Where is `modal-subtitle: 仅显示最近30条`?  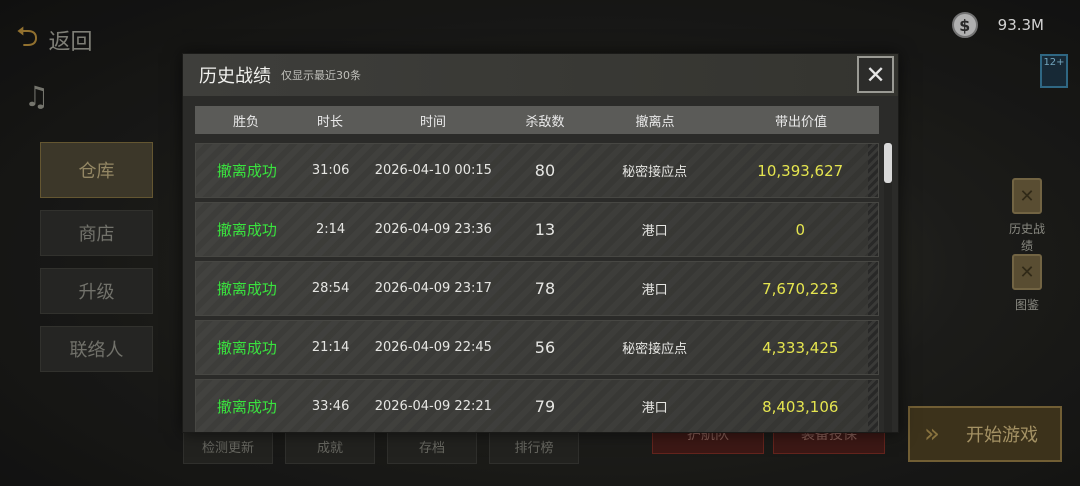
modal-subtitle: 仅显示最近30条 is located at coordinates (321, 75).